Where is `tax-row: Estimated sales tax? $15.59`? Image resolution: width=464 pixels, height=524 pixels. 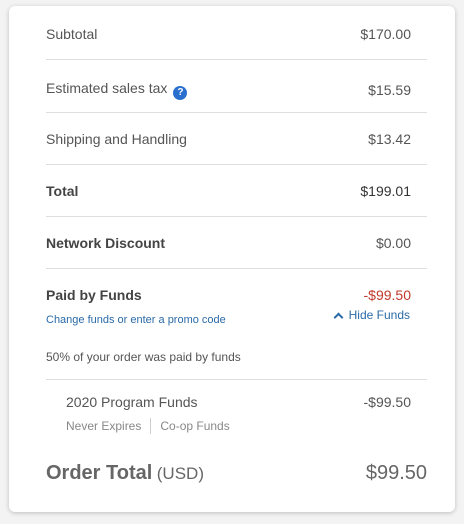
tax-row: Estimated sales tax? $15.59 is located at coordinates (228, 90).